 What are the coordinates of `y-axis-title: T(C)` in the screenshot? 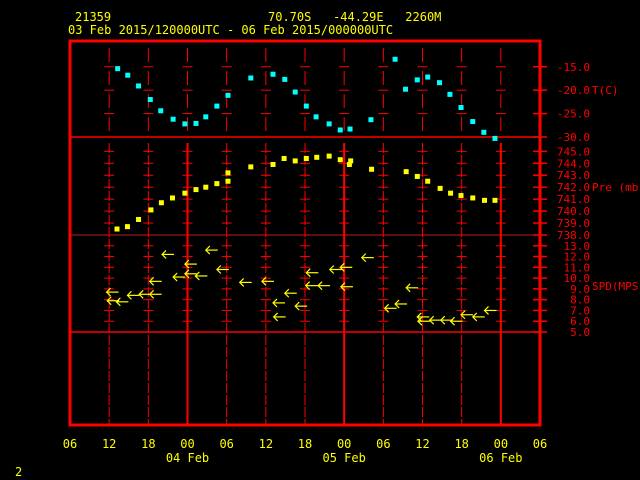 It's located at (605, 90).